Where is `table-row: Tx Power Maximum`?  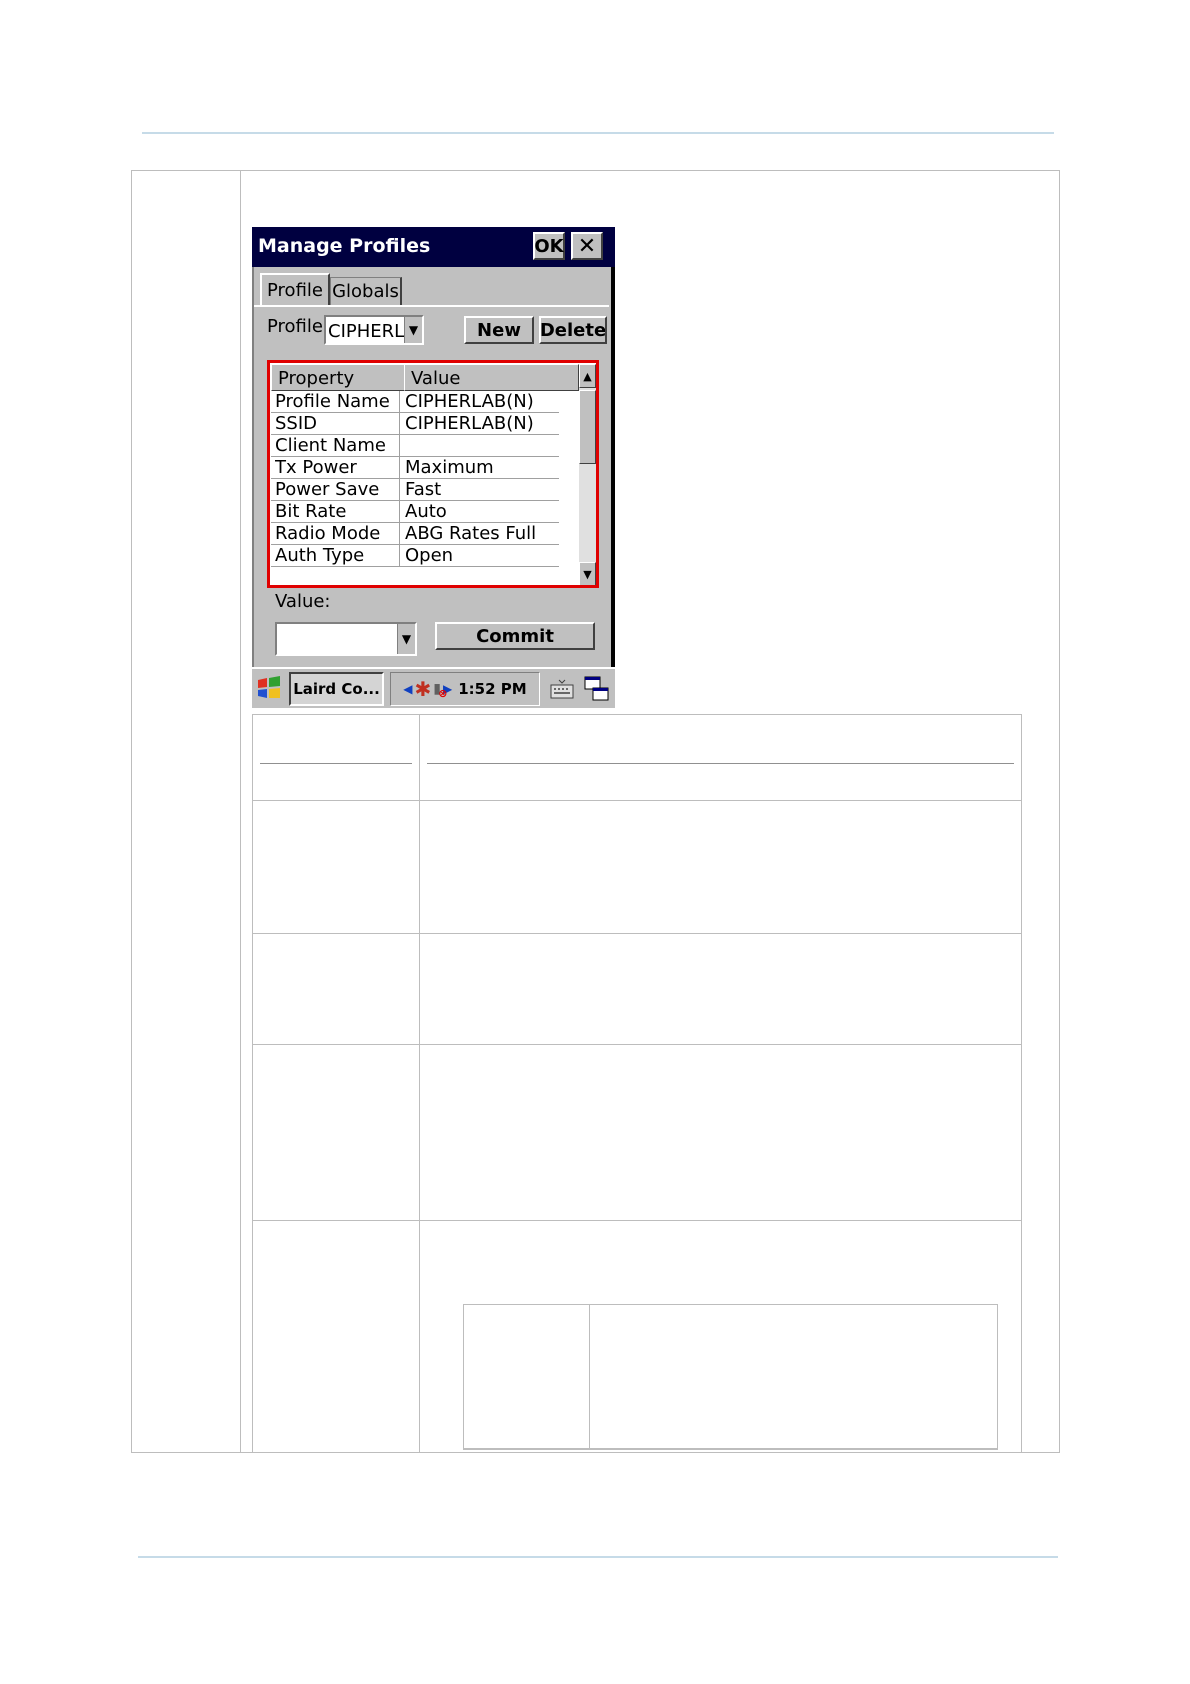
table-row: Tx Power Maximum is located at coordinates (415, 468).